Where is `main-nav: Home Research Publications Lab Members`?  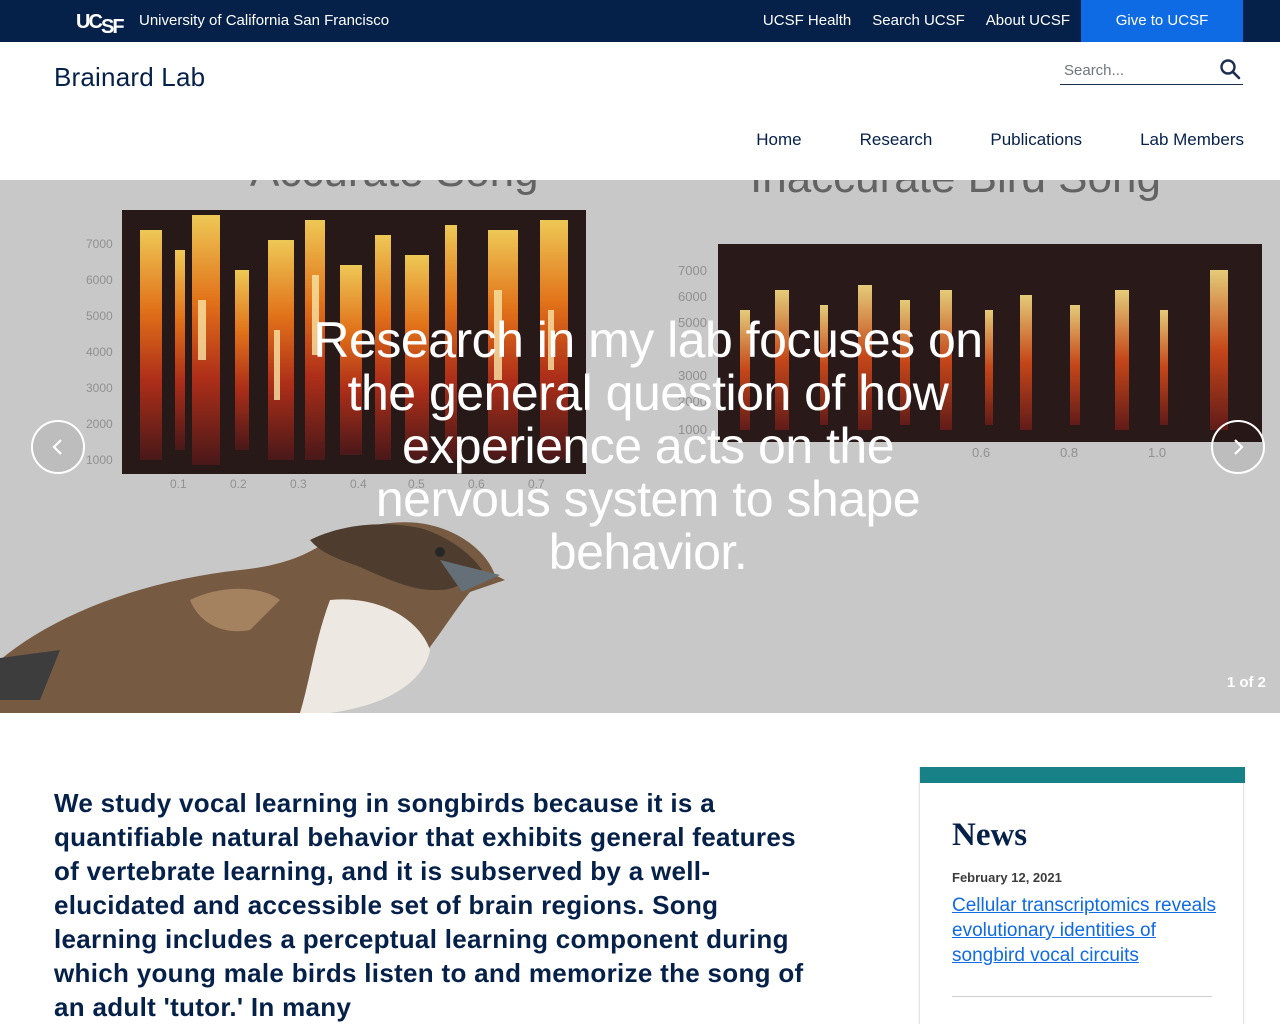
main-nav: Home Research Publications Lab Members is located at coordinates (1000, 140).